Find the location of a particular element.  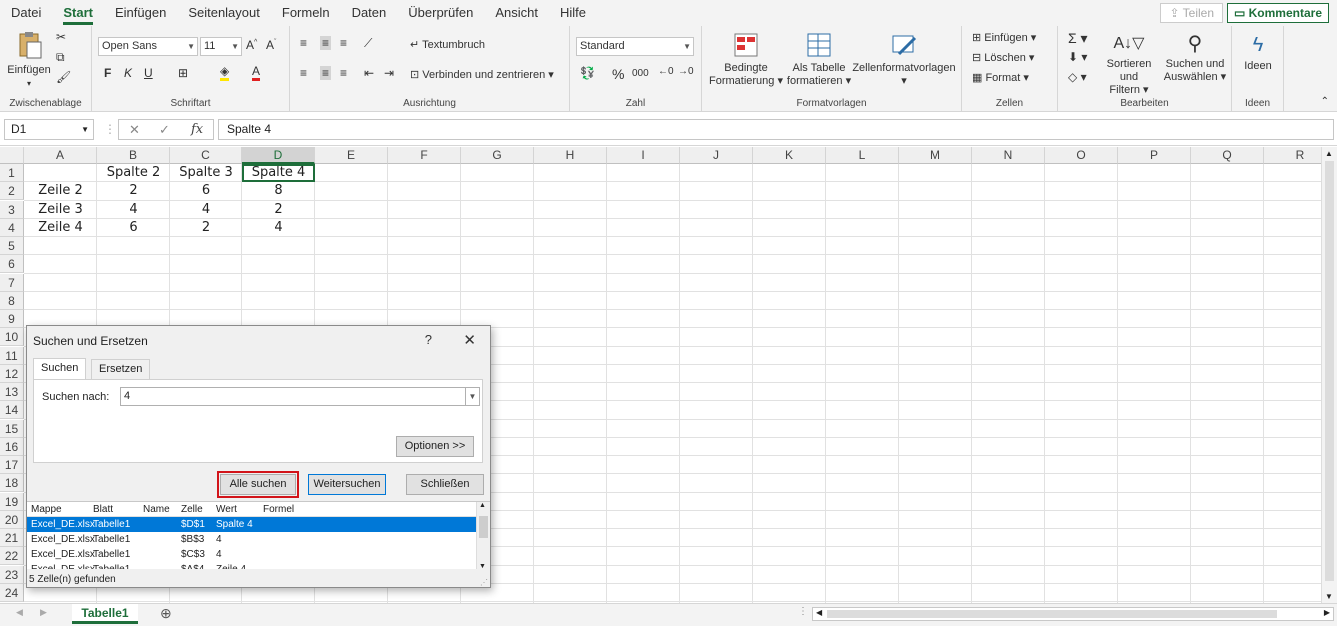

align-left-icon: ≡ is located at coordinates (303, 73).